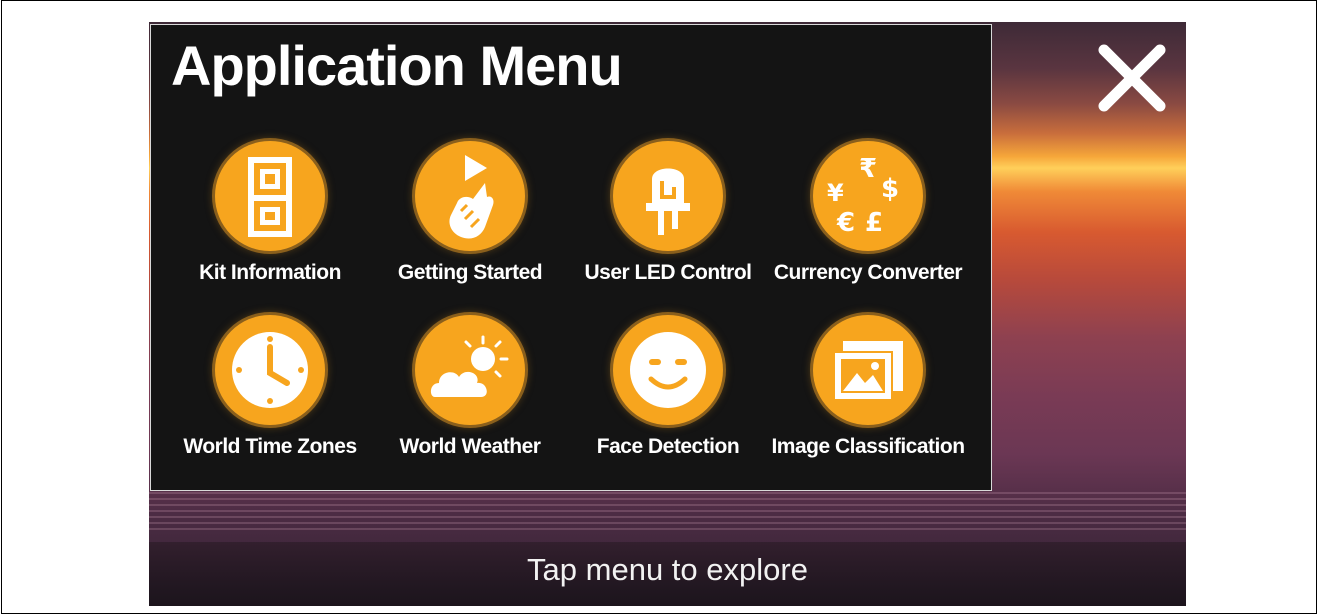 This screenshot has width=1319, height=615. I want to click on app-world-time-zones: World Time Zones, so click(270, 395).